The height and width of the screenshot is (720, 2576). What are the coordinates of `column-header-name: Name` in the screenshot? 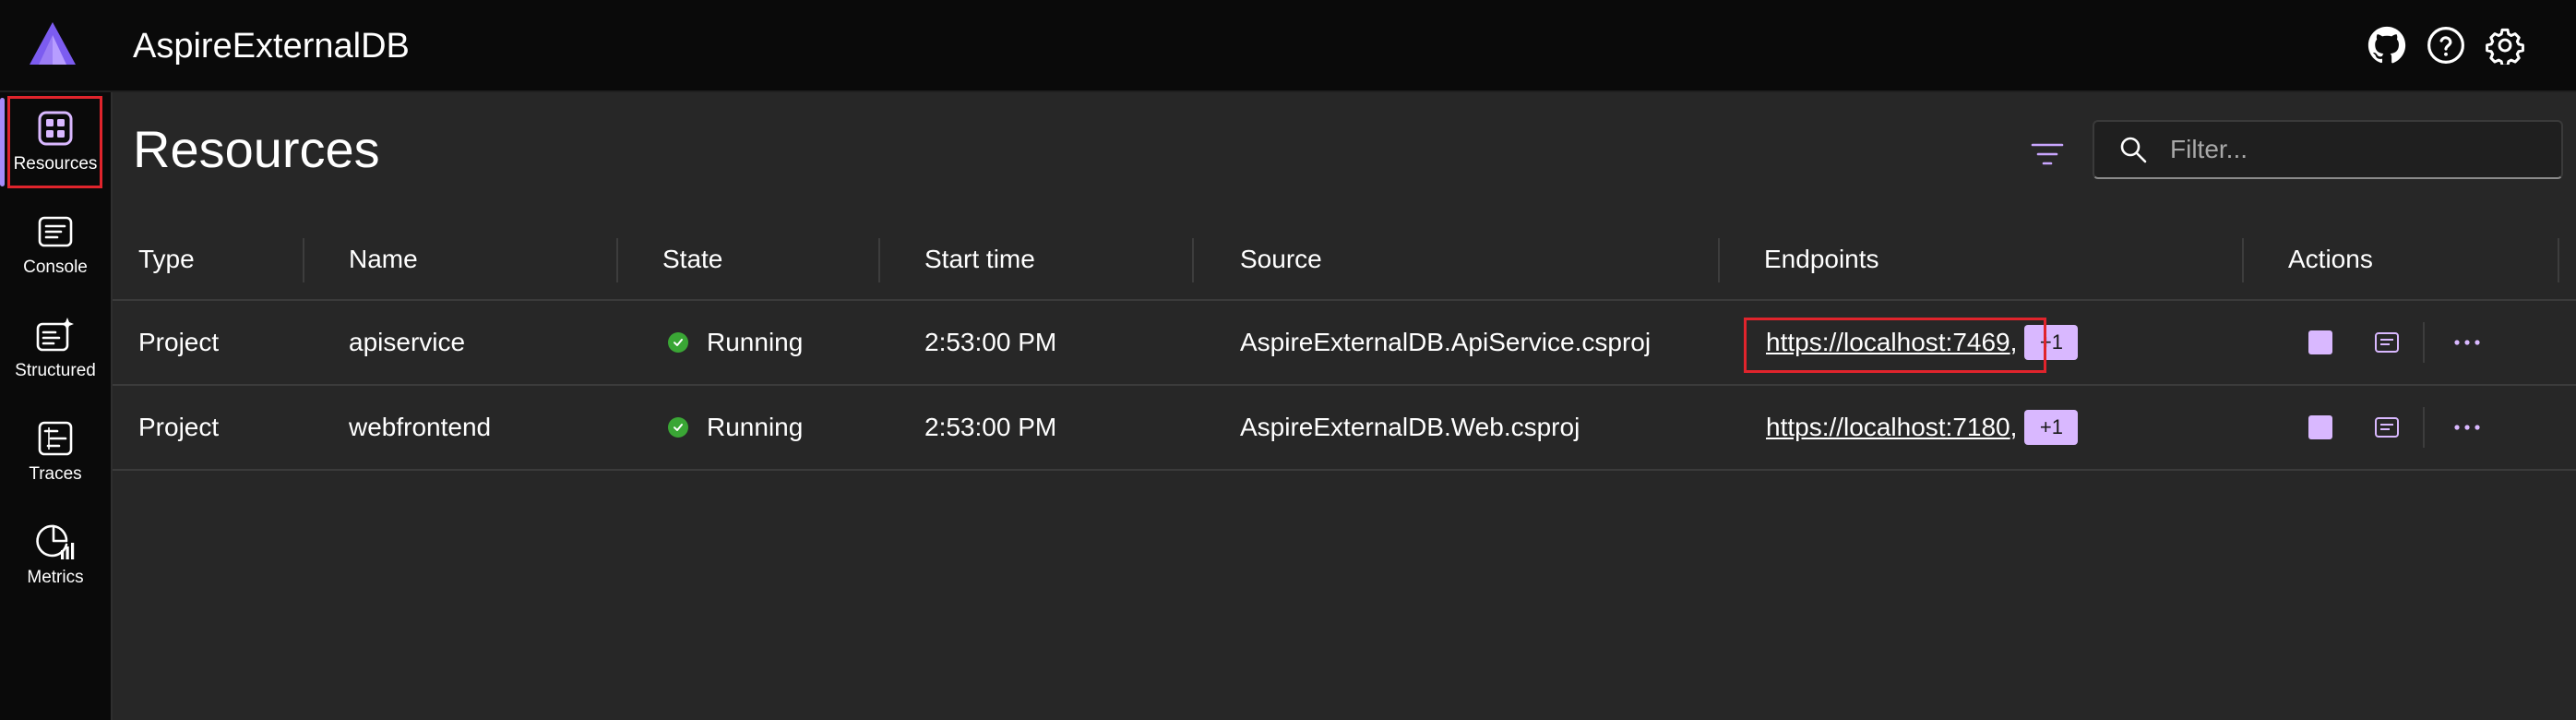 It's located at (383, 259).